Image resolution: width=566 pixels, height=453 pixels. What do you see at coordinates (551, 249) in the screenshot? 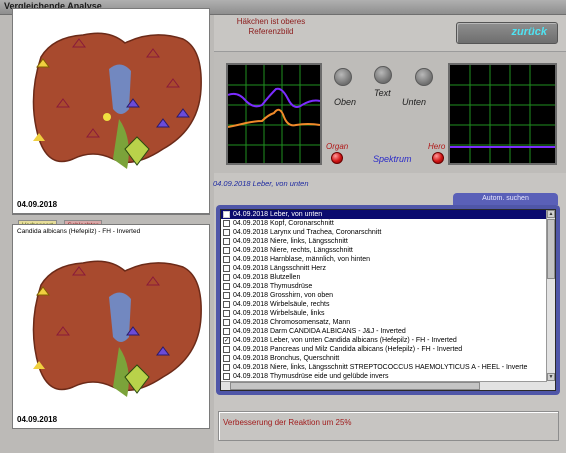
I see `vertical-scroll-thumb` at bounding box center [551, 249].